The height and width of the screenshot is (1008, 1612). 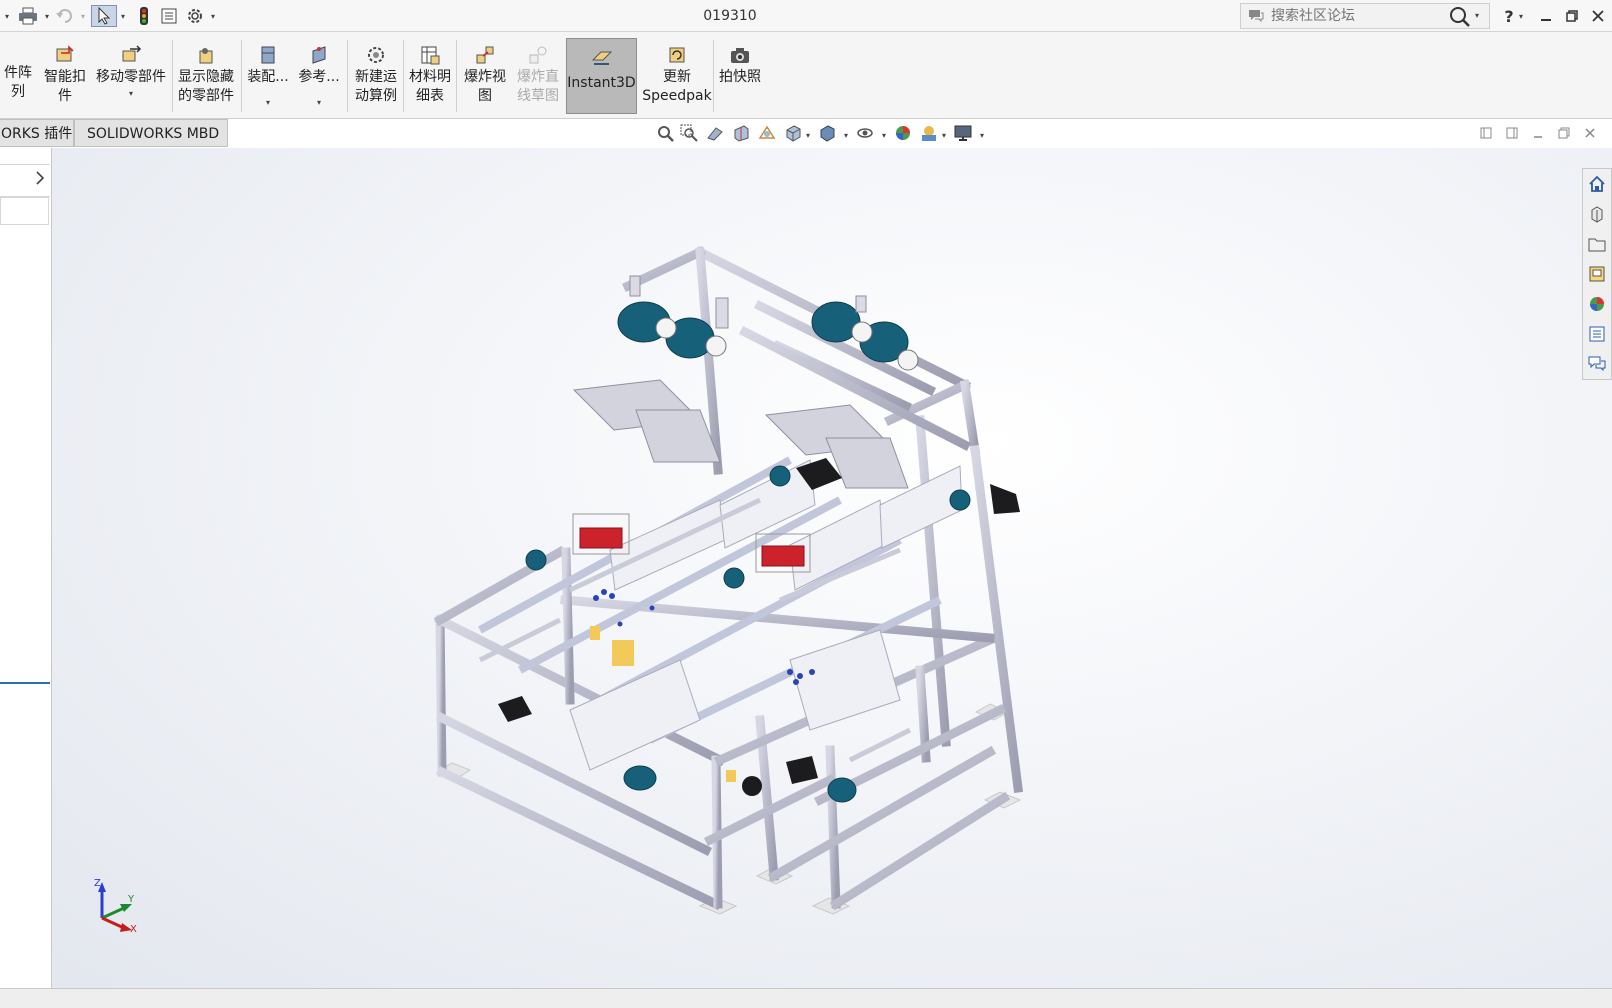 I want to click on ribbon-label: 拍快照, so click(x=740, y=77).